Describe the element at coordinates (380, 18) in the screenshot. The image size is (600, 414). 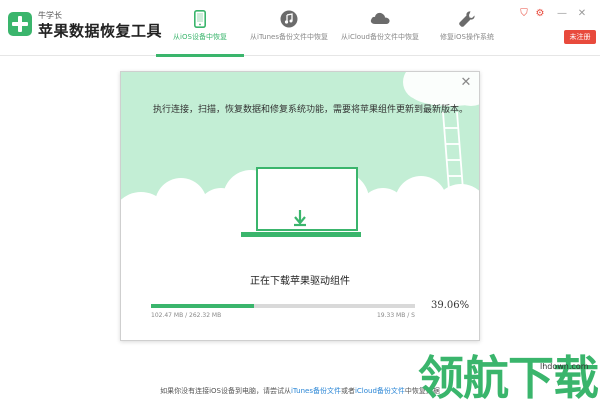
I see `cloud-icon` at that location.